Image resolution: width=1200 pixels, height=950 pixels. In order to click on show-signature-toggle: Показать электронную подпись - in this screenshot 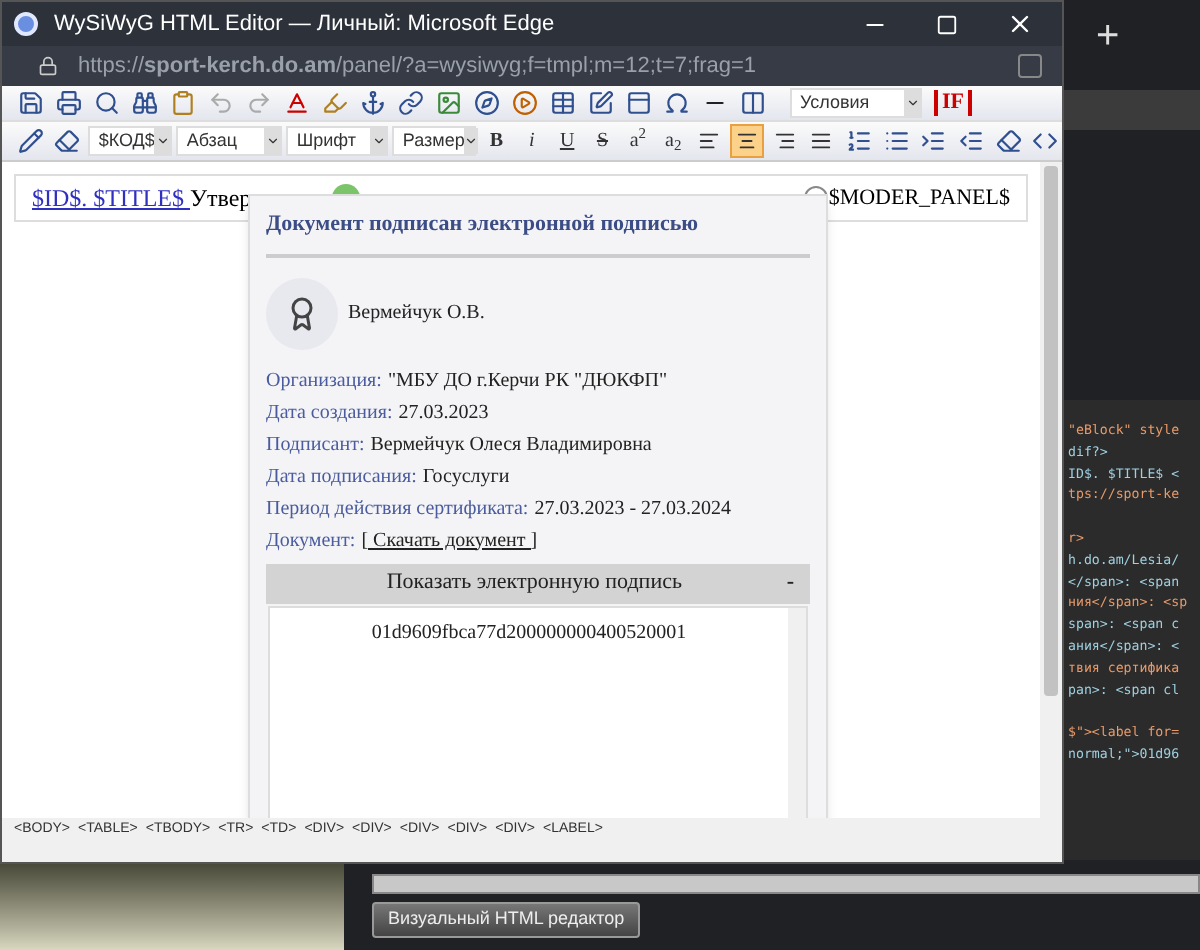, I will do `click(538, 583)`.